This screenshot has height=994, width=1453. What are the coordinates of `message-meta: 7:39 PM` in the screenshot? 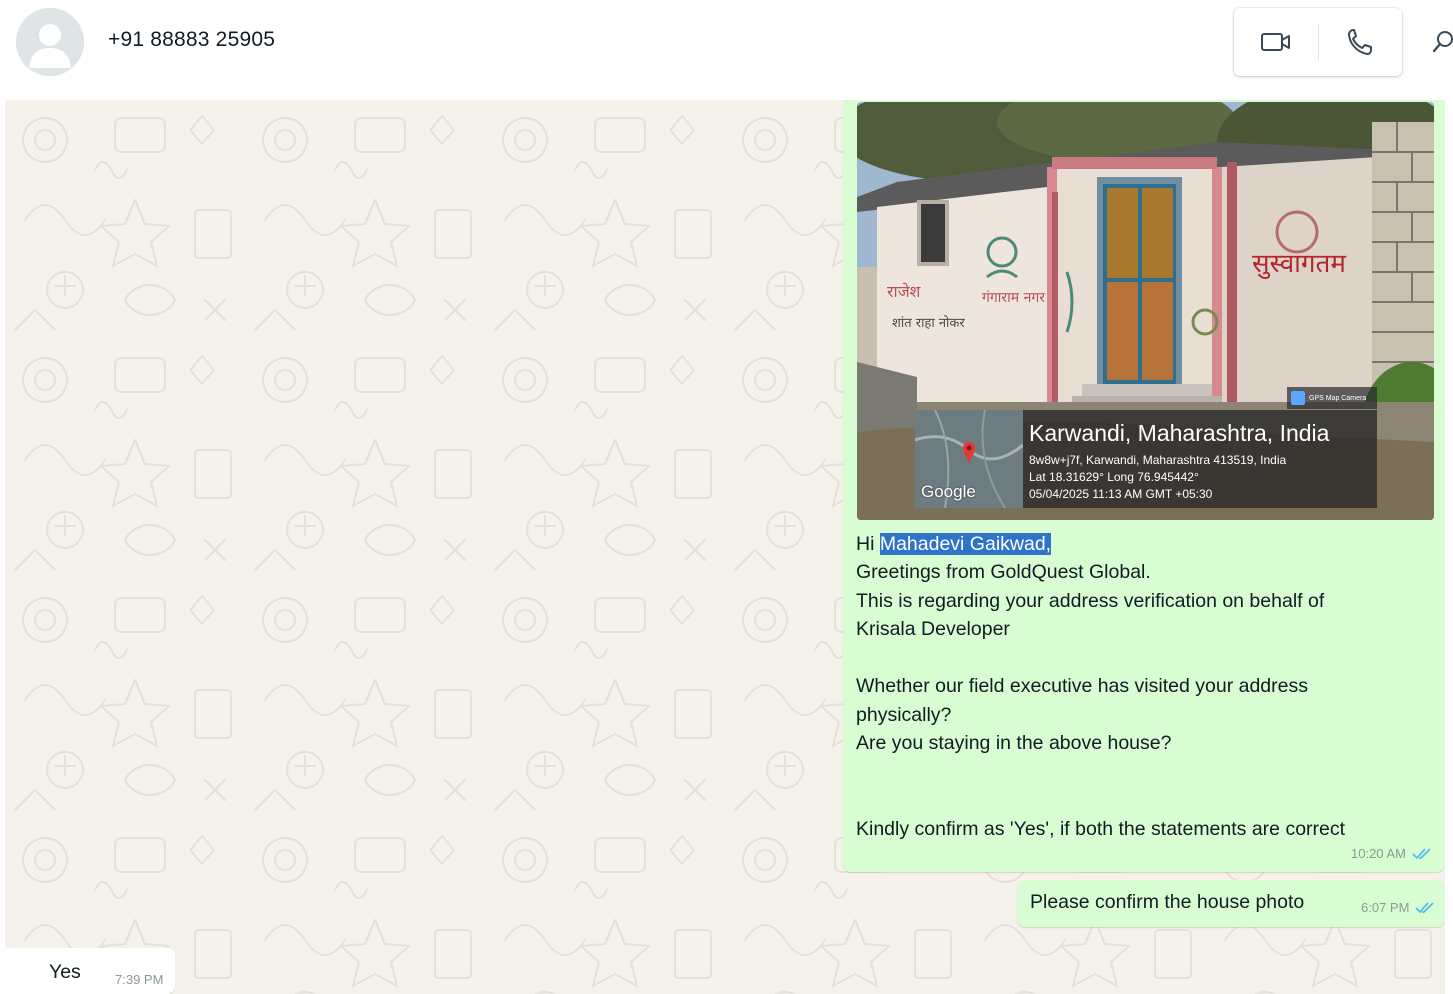 It's located at (139, 979).